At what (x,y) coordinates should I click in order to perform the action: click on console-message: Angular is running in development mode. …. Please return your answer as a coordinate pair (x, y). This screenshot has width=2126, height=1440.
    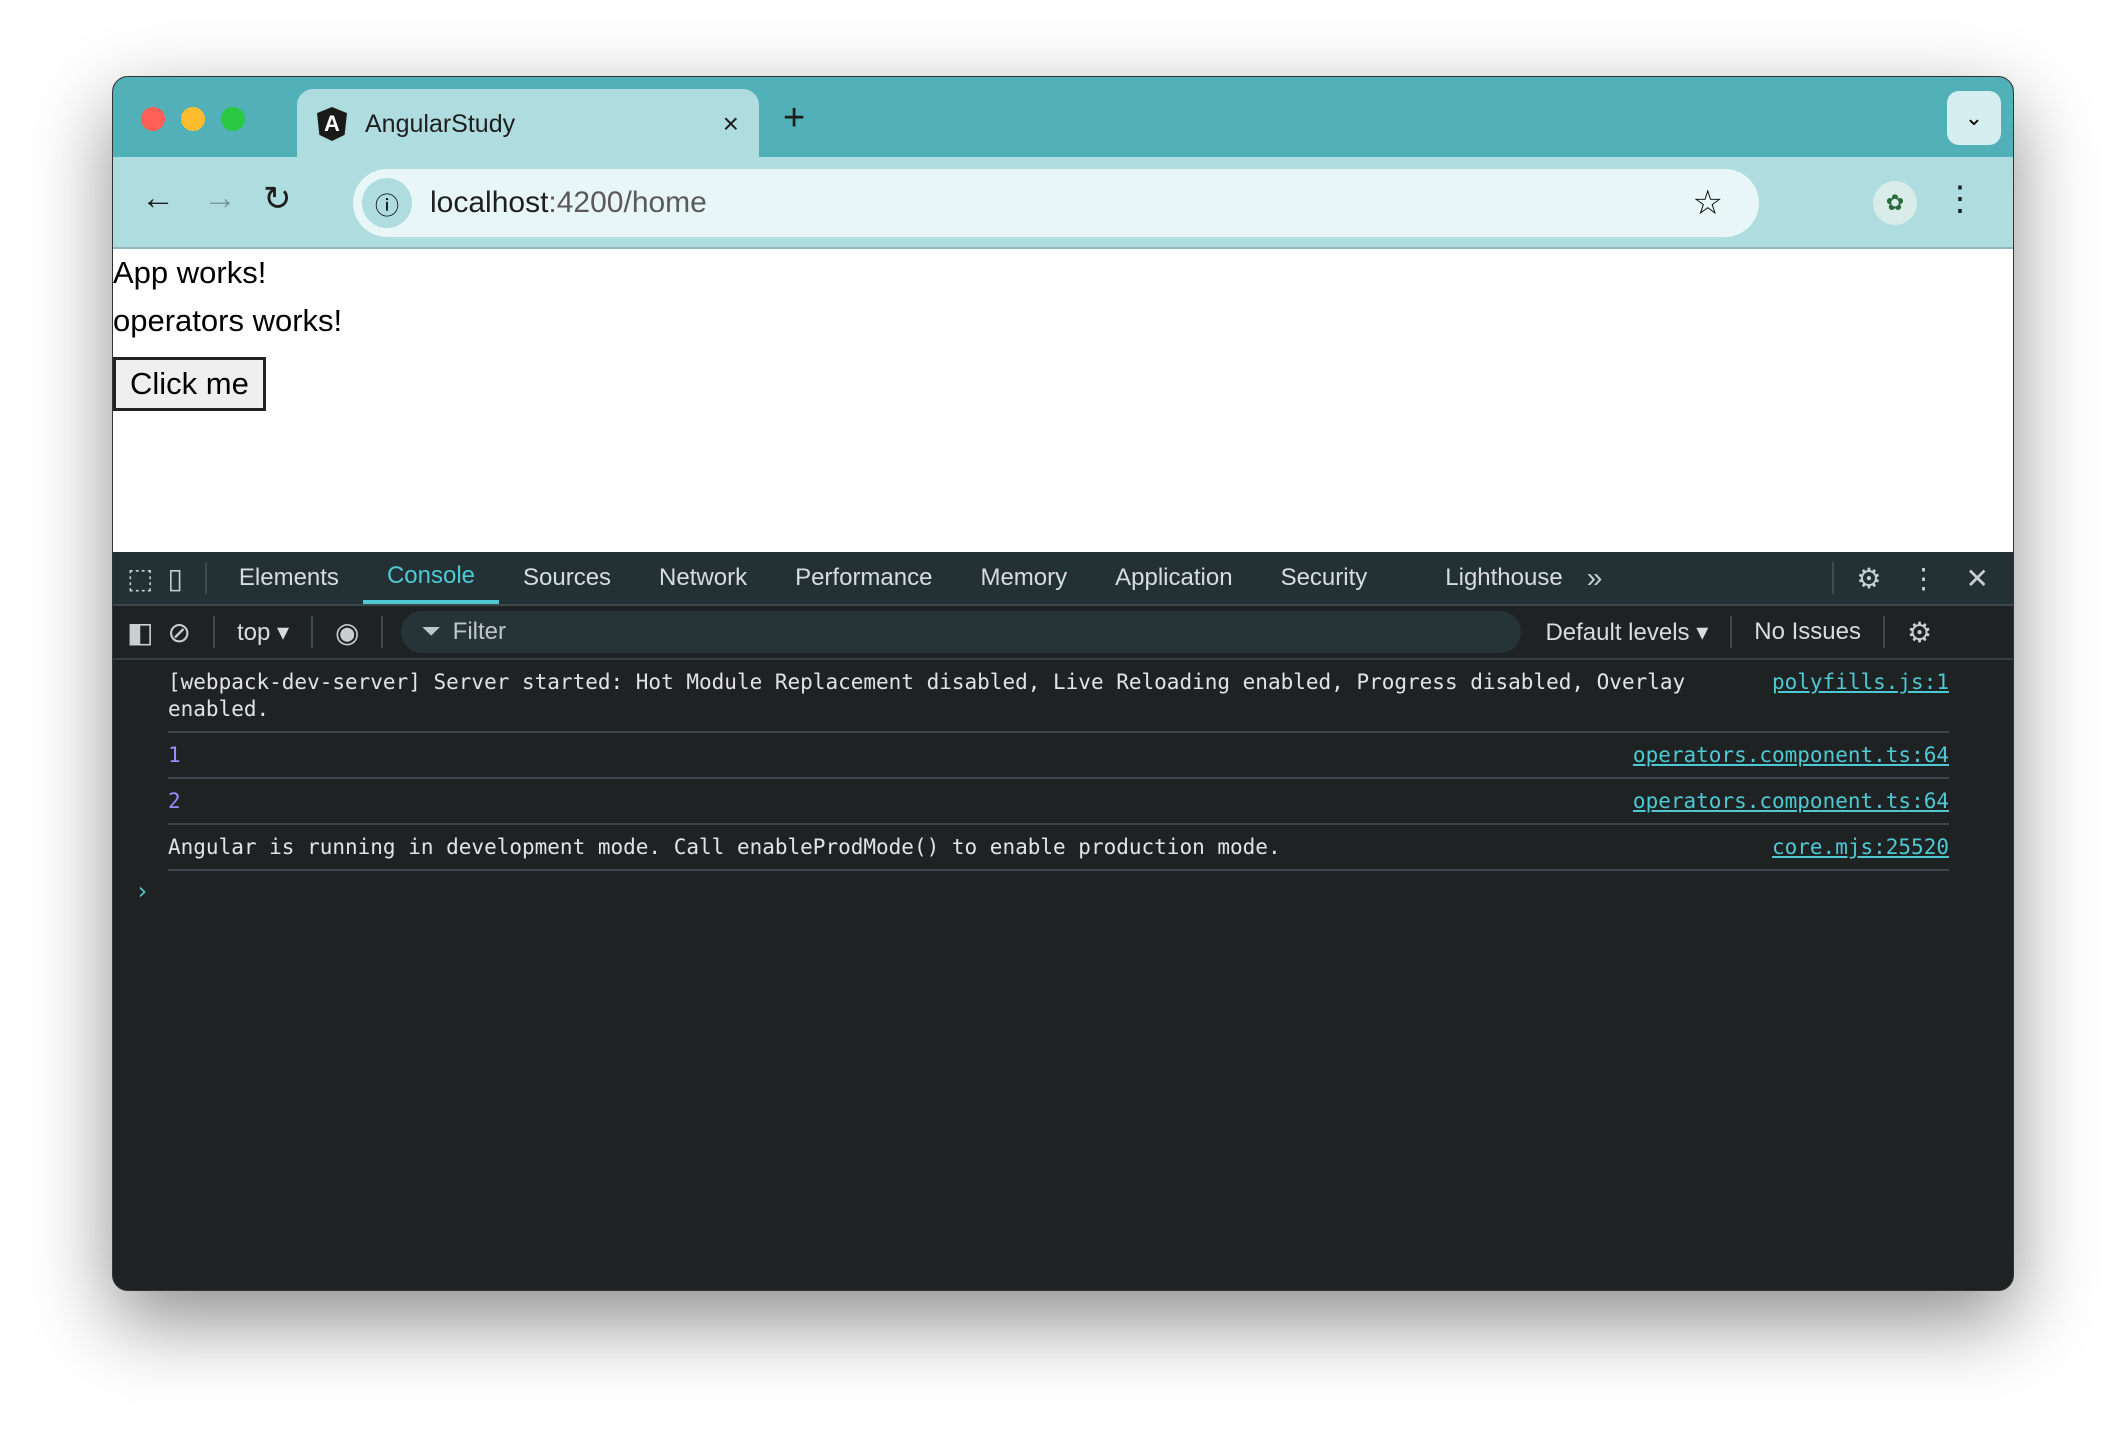
    Looking at the image, I should click on (1058, 848).